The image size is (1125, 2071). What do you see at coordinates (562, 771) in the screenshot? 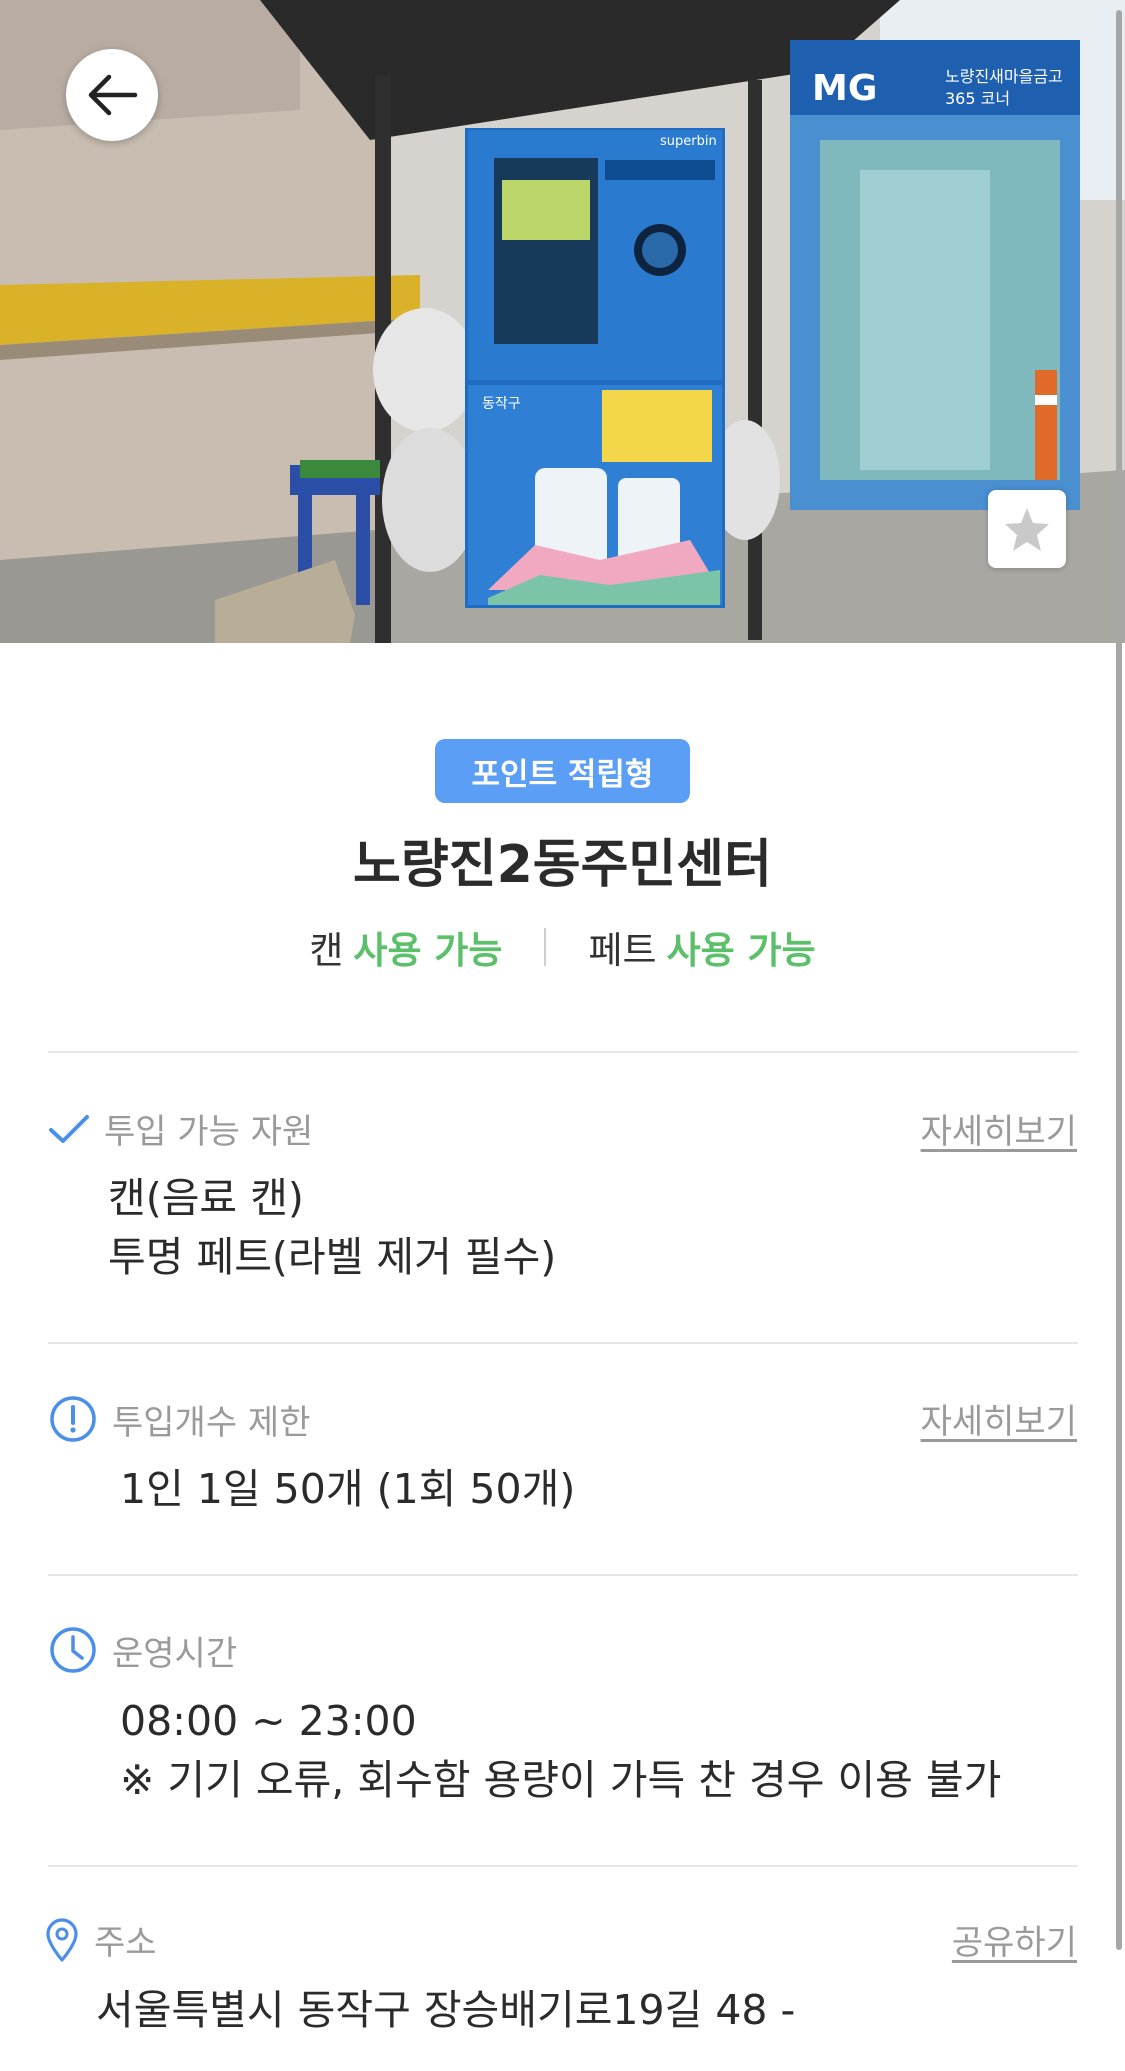
I see `point-type-badge: 포인트 적립형` at bounding box center [562, 771].